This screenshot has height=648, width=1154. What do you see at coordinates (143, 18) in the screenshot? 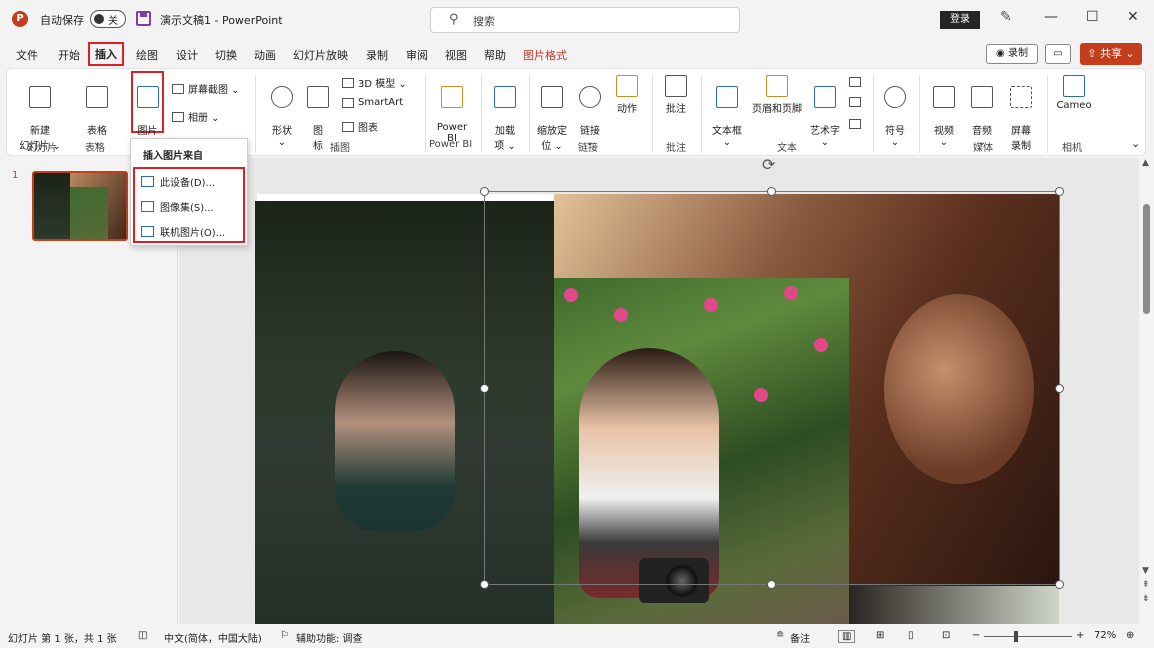
I see `save-icon` at bounding box center [143, 18].